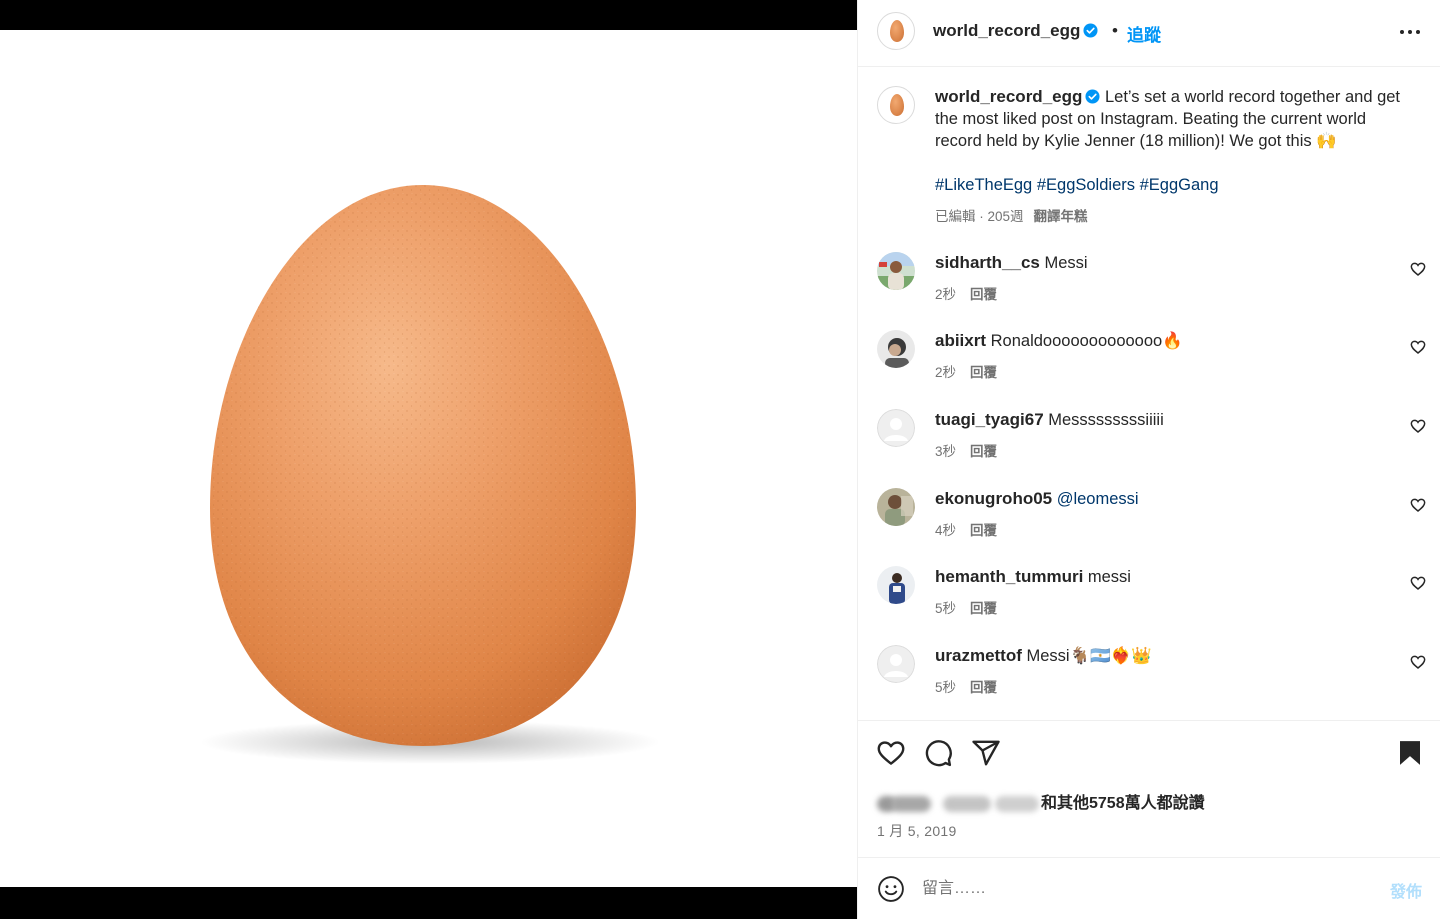 The image size is (1440, 919). Describe the element at coordinates (1410, 753) in the screenshot. I see `bookmark-saved-icon` at that location.